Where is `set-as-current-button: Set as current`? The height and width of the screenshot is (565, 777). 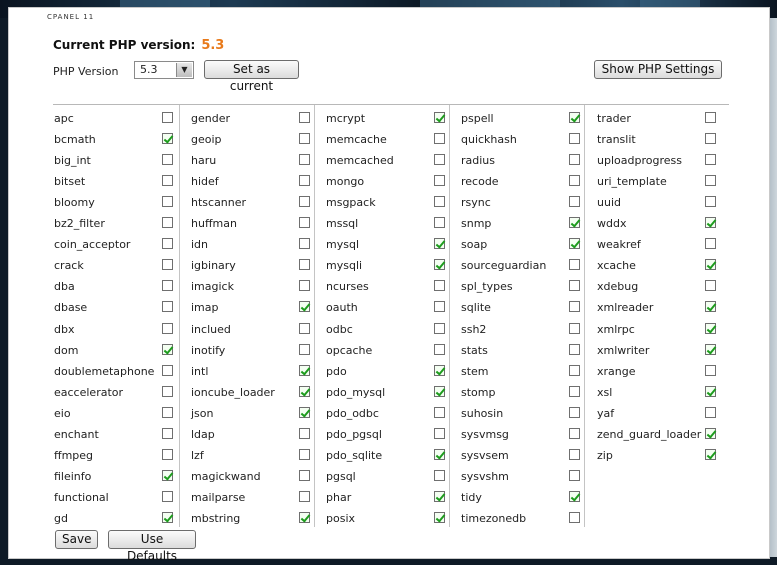
set-as-current-button: Set as current is located at coordinates (251, 76).